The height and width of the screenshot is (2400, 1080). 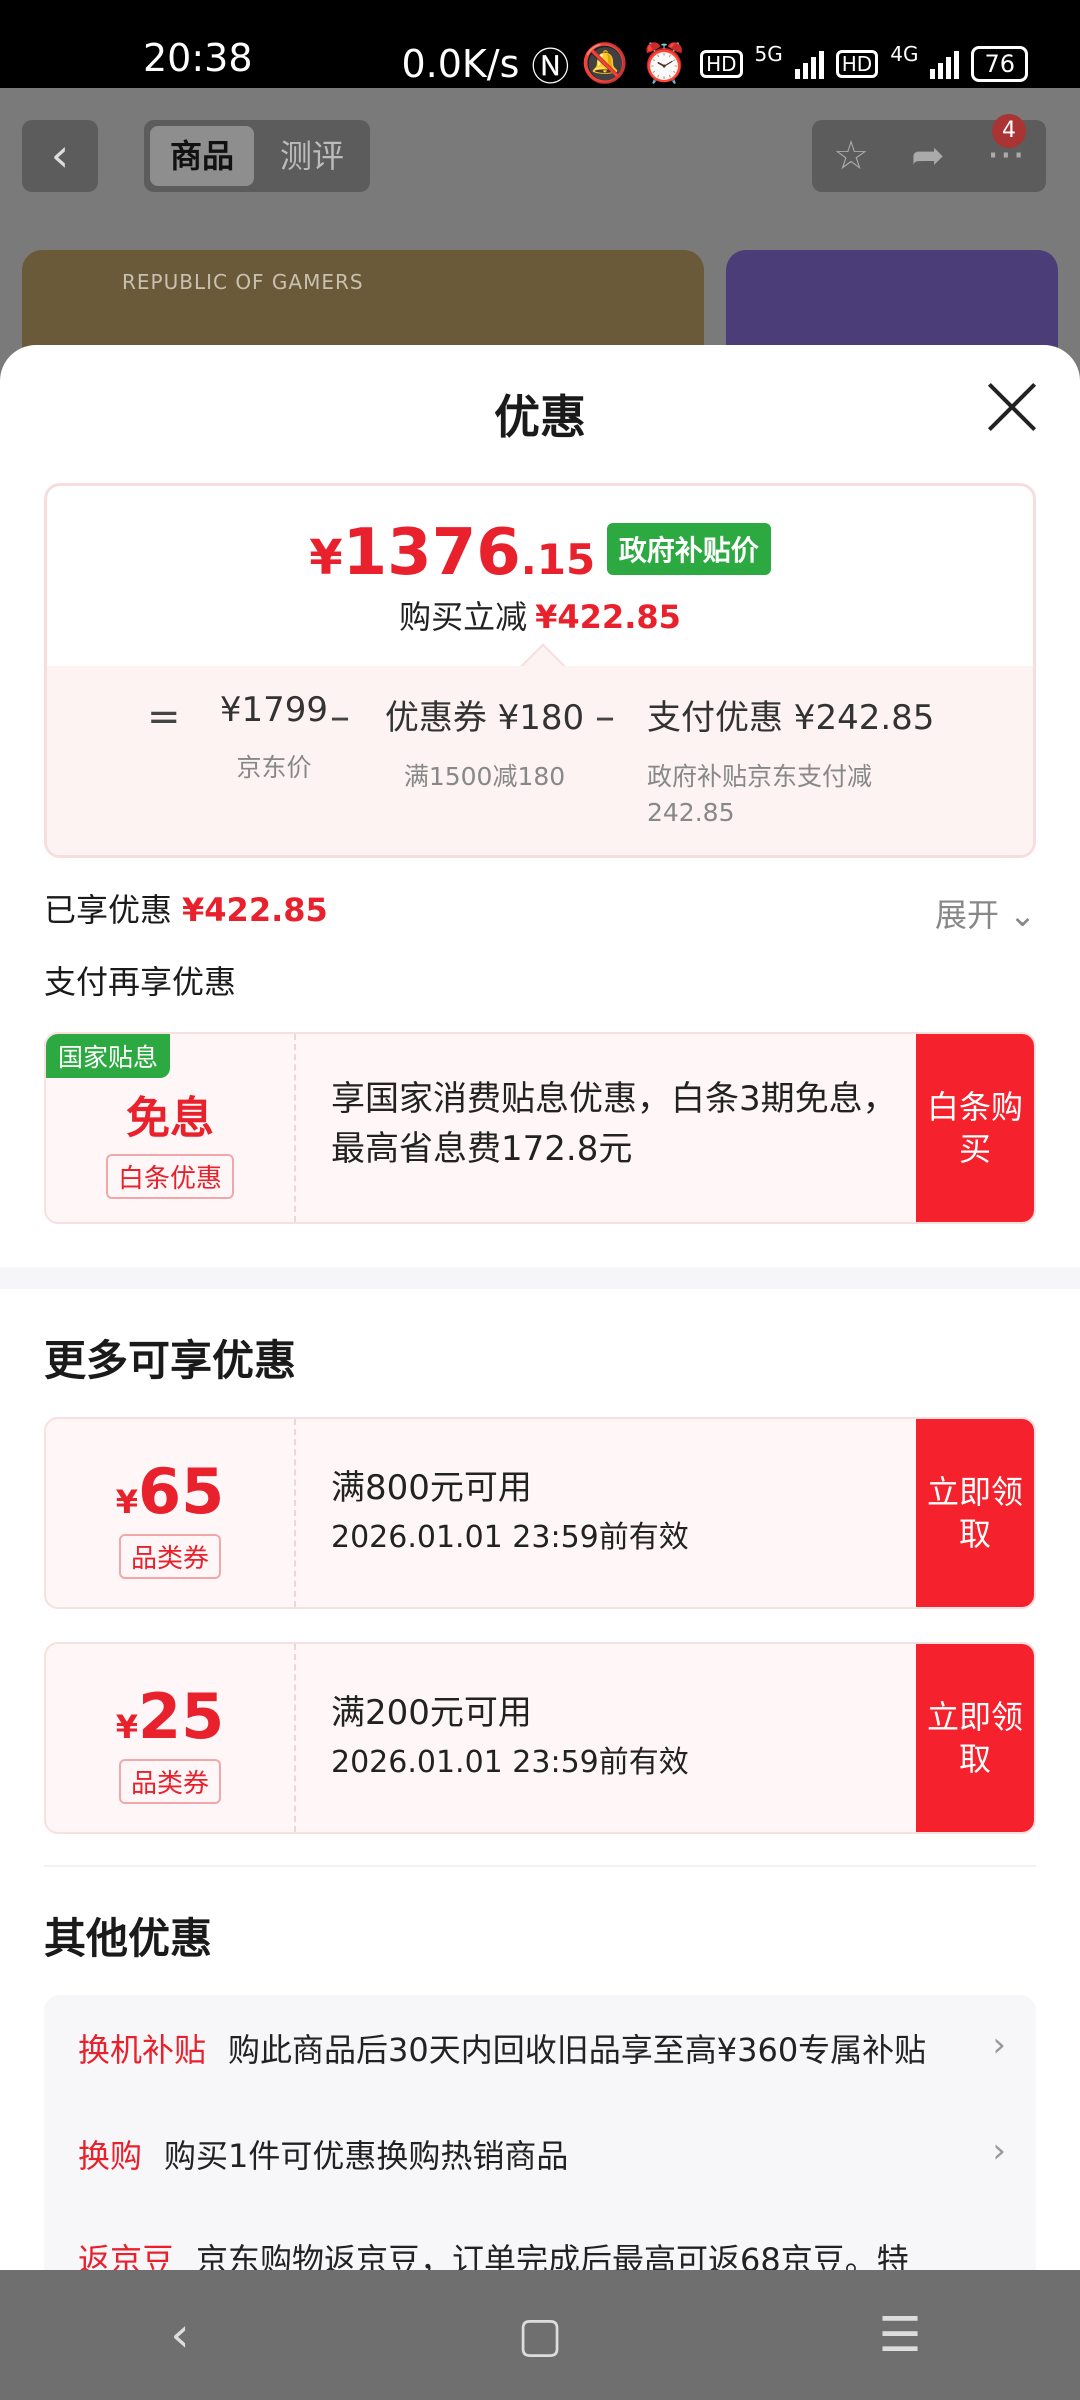 What do you see at coordinates (760, 794) in the screenshot?
I see `pay-label: 政府补贴京东支付减 242.85` at bounding box center [760, 794].